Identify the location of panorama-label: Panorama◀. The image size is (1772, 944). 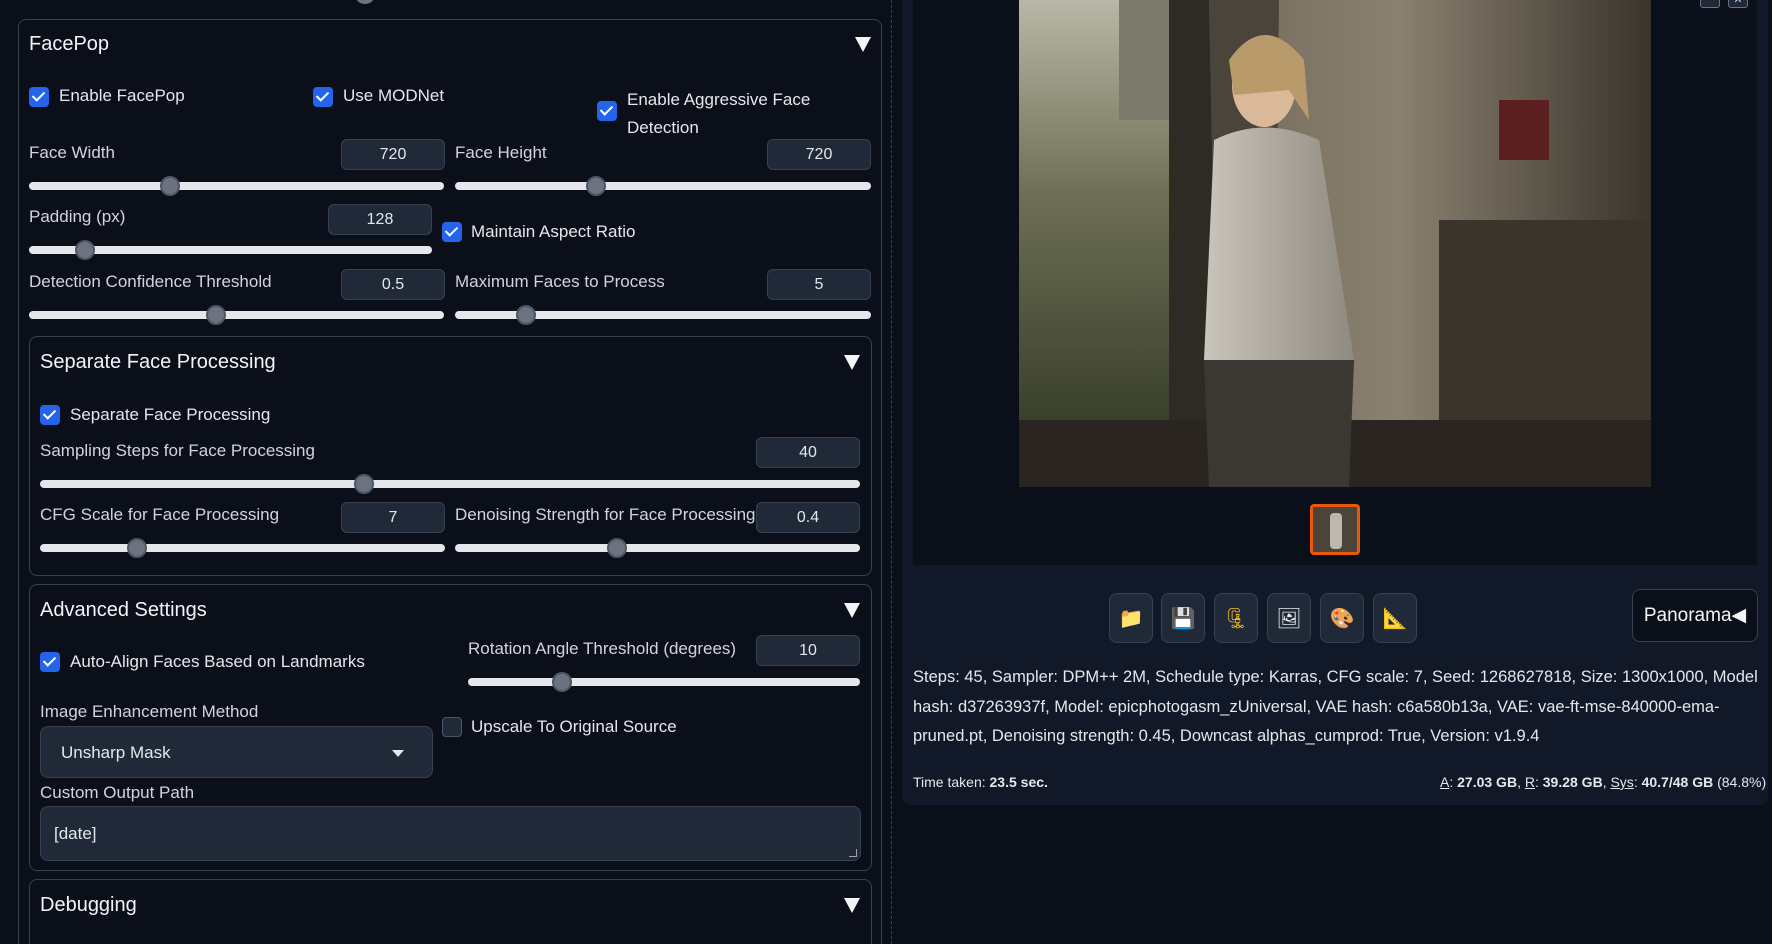
(1695, 615).